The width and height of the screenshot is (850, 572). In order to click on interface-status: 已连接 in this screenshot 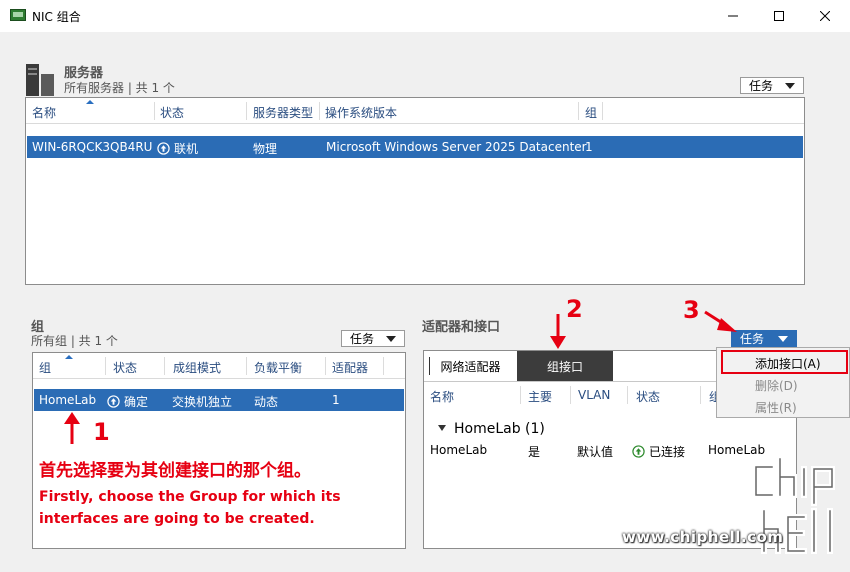, I will do `click(658, 451)`.